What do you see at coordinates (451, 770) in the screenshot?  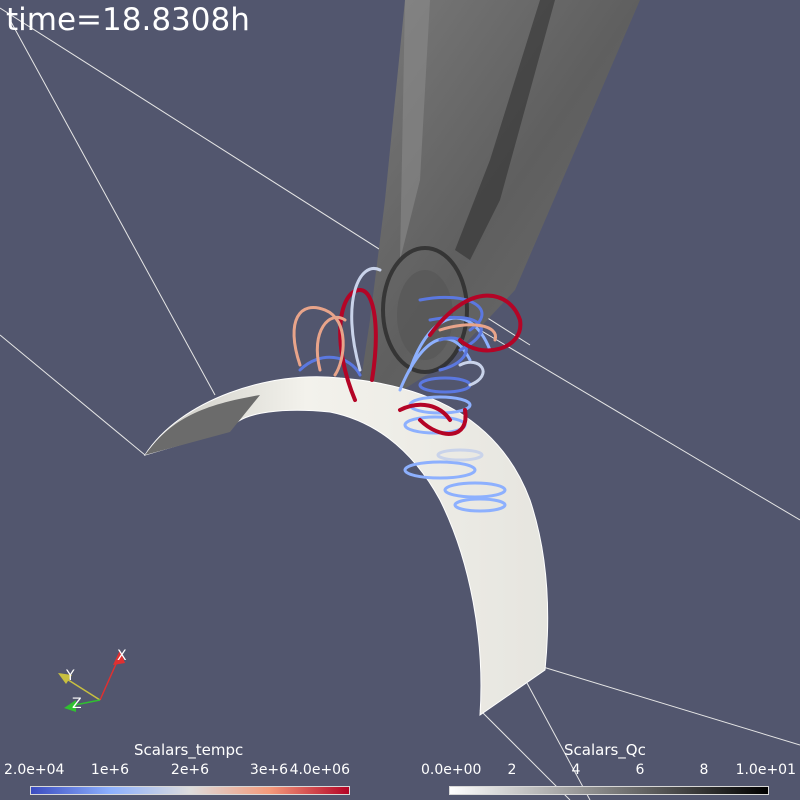 I see `colorbar-tick: 0.0e+00` at bounding box center [451, 770].